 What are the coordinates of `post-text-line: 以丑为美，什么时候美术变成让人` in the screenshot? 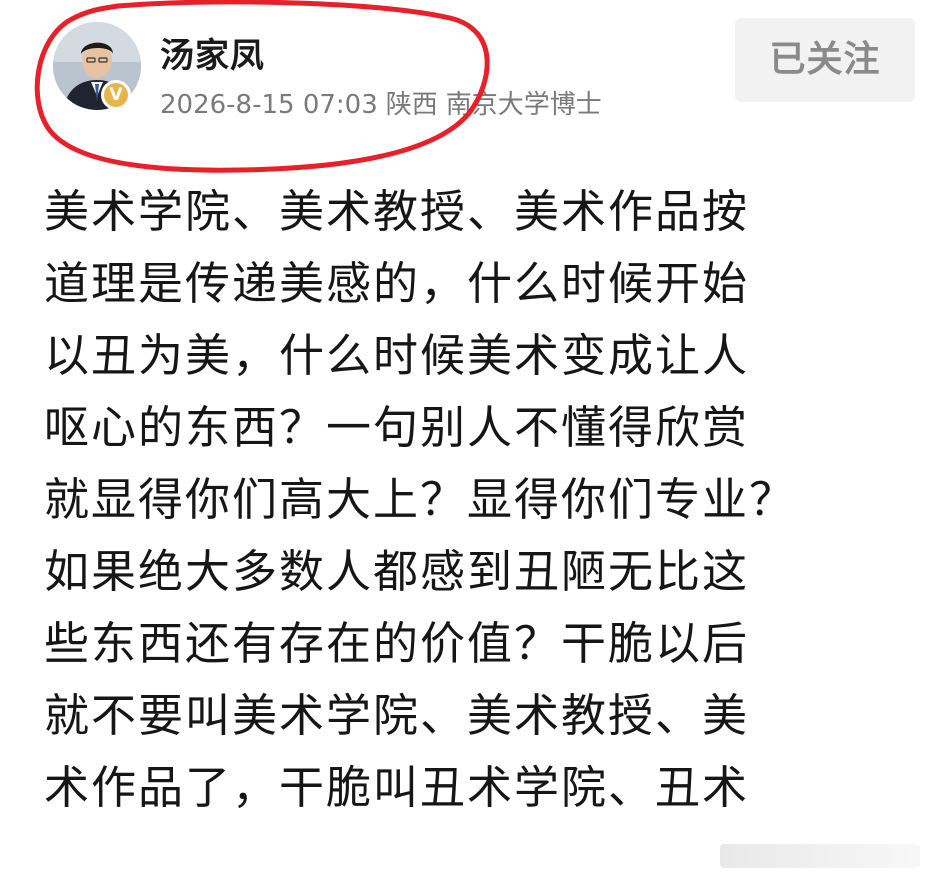 It's located at (397, 355).